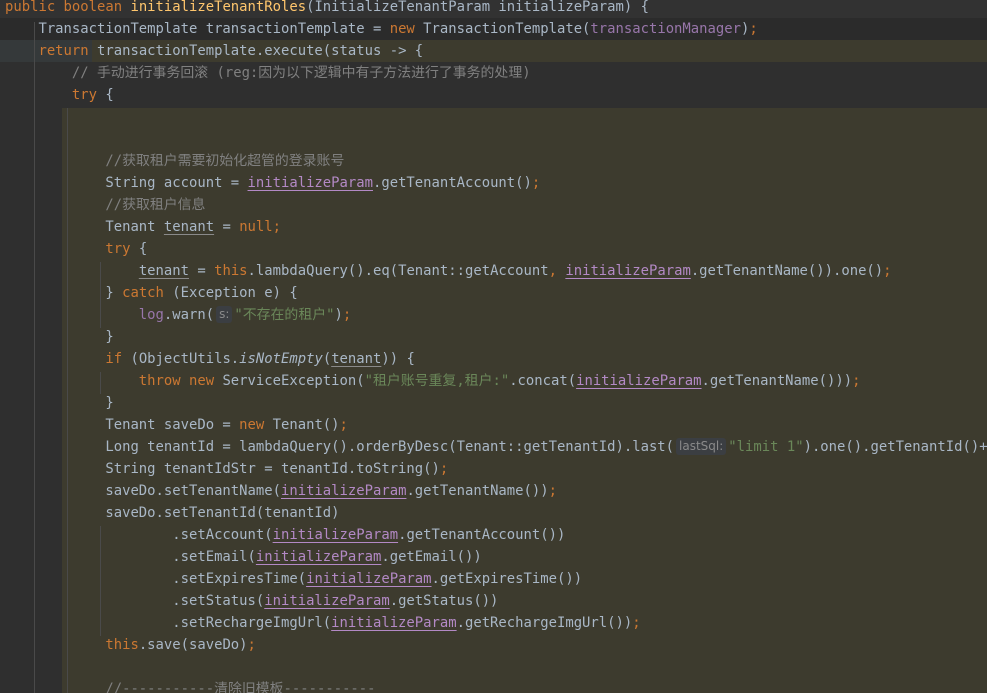 The width and height of the screenshot is (987, 693). I want to click on code-token: .concat(, so click(543, 381).